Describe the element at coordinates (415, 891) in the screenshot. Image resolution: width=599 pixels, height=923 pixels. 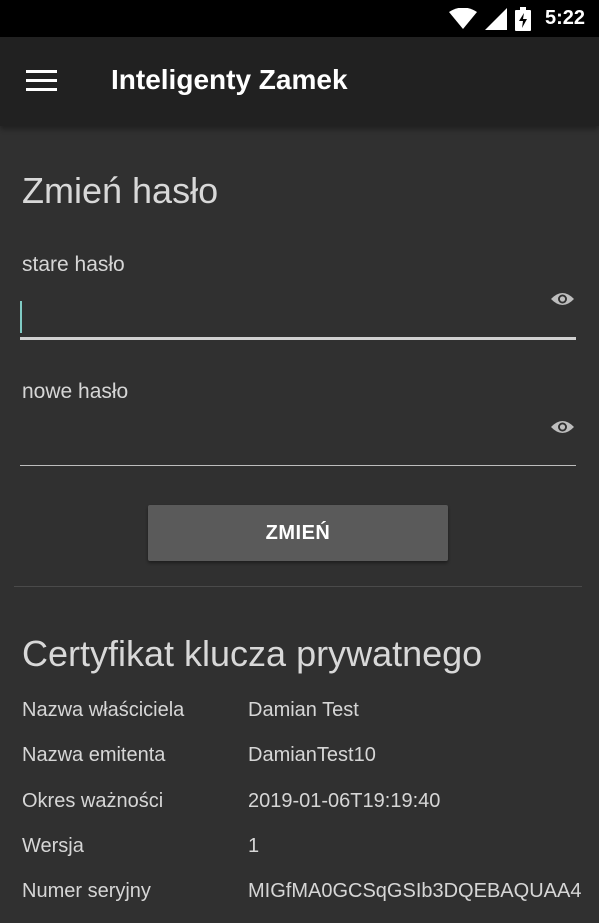
I see `certificate-row-value: MIGfMA0GCSqGSIb3DQEBAQUAA4` at that location.